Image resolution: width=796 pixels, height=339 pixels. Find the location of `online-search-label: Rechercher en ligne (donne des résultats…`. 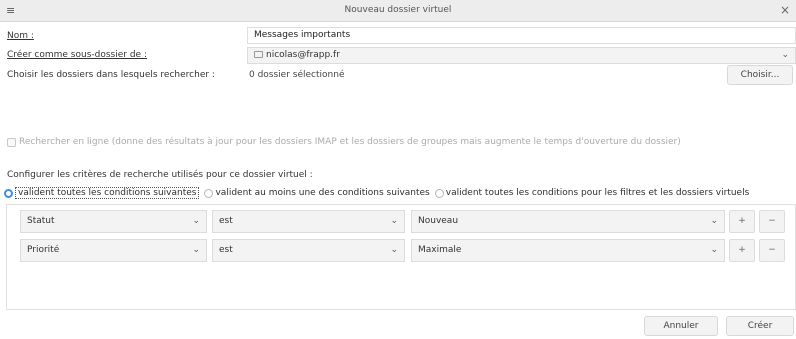

online-search-label: Rechercher en ligne (donne des résultats… is located at coordinates (350, 142).